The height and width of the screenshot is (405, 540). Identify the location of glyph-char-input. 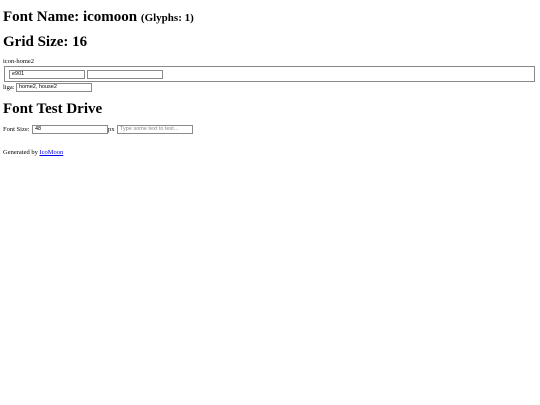
(125, 74).